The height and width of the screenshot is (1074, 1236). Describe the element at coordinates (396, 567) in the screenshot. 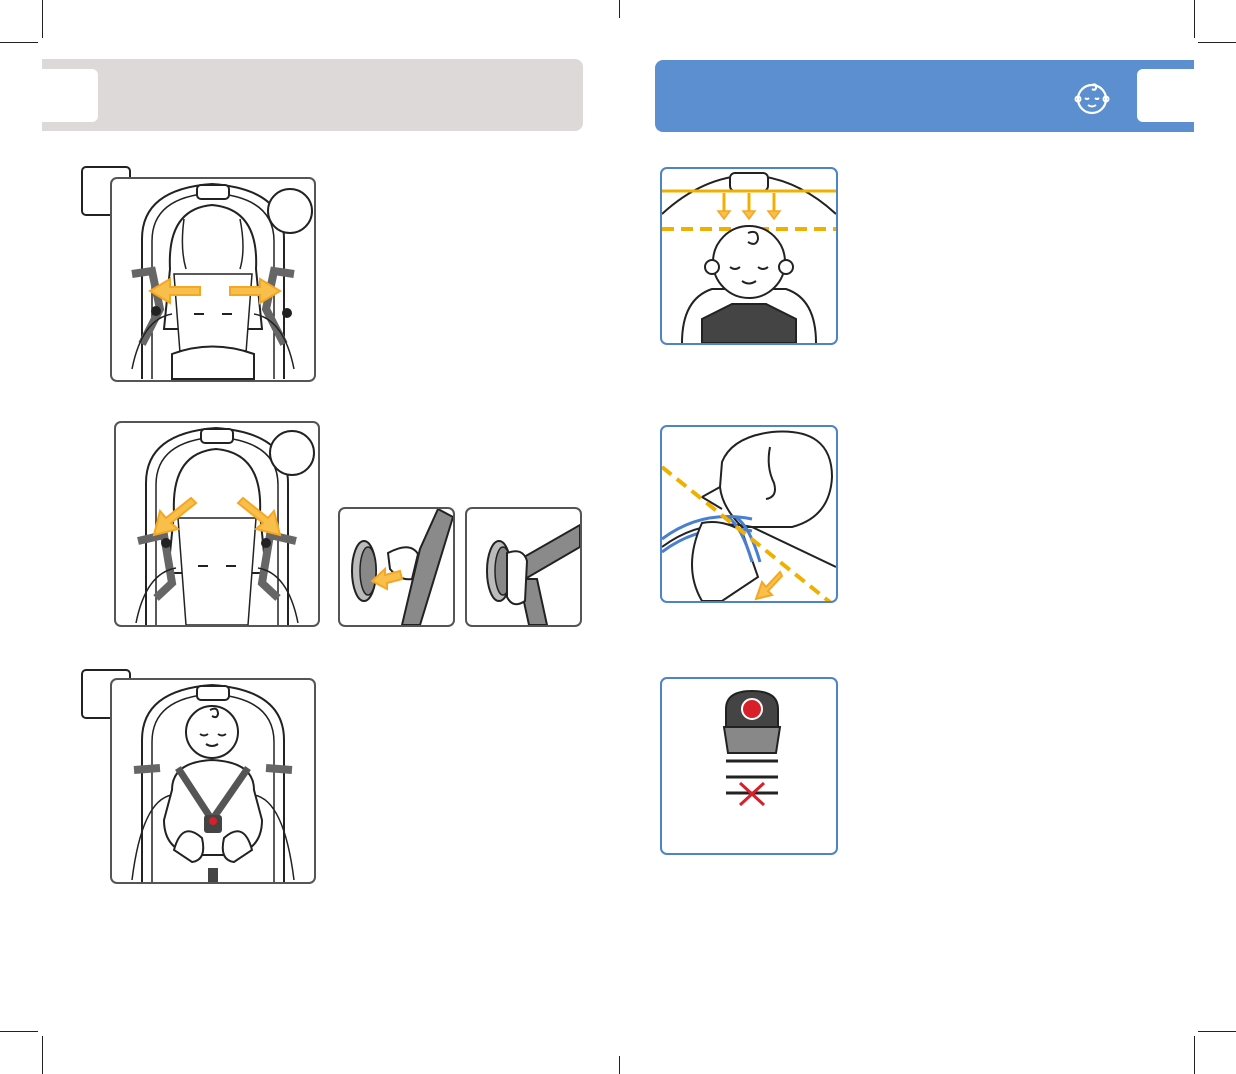

I see `illustration-clip-attaching` at that location.